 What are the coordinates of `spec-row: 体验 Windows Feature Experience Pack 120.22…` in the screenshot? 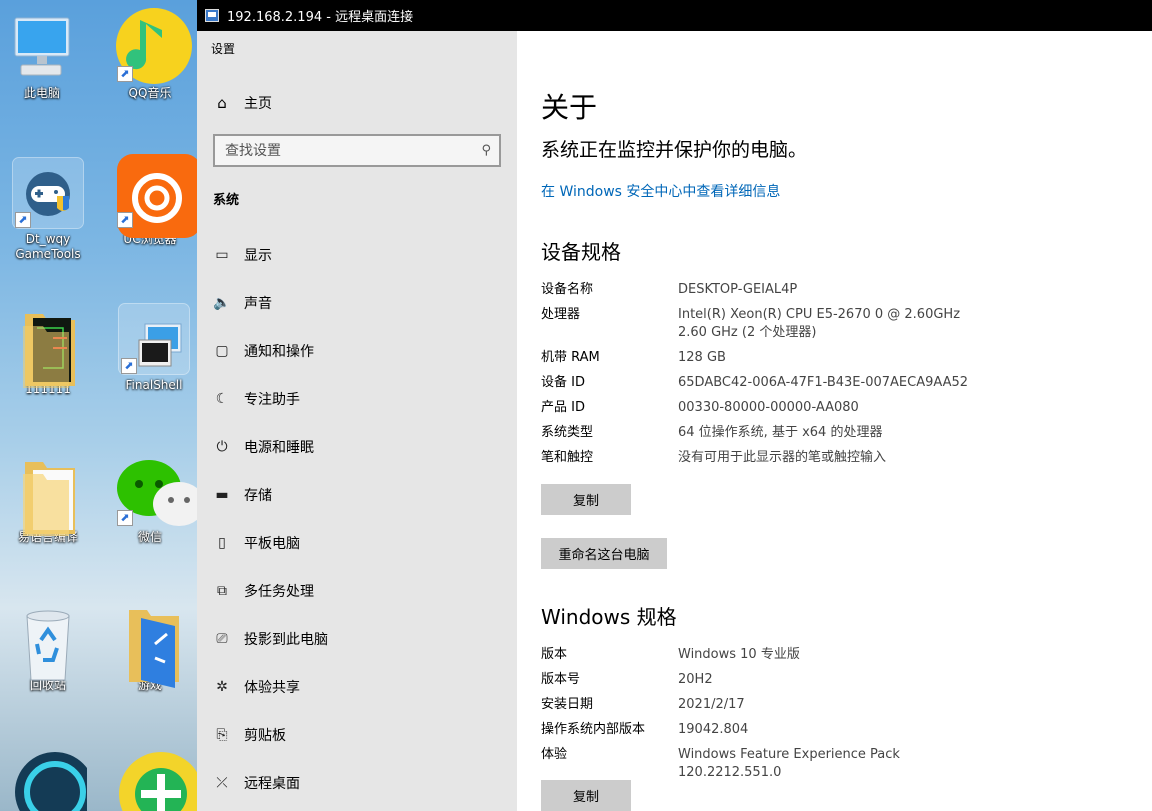 It's located at (771, 764).